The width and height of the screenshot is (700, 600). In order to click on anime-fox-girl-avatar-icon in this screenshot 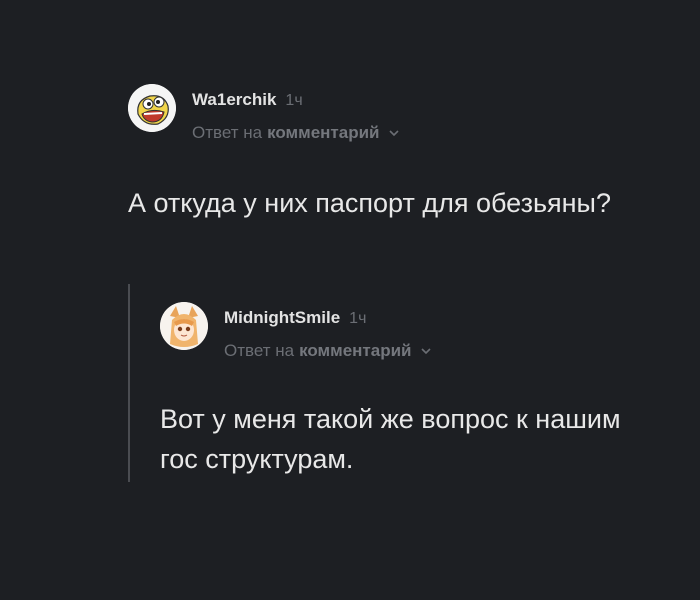, I will do `click(184, 326)`.